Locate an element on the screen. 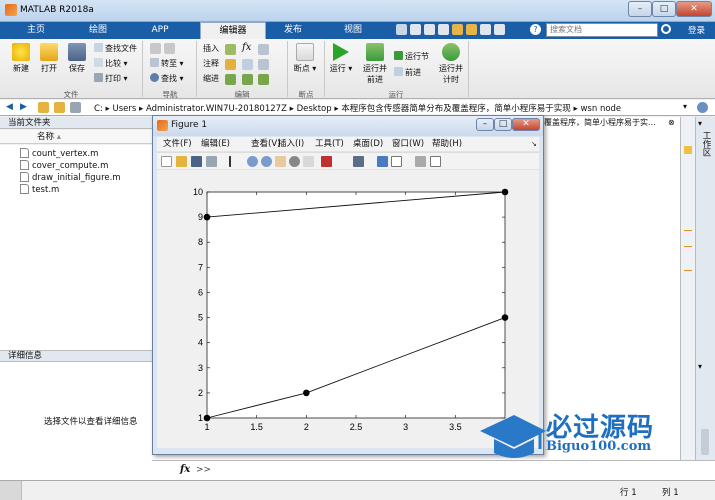 The height and width of the screenshot is (500, 715). close-button: ✕ is located at coordinates (694, 9).